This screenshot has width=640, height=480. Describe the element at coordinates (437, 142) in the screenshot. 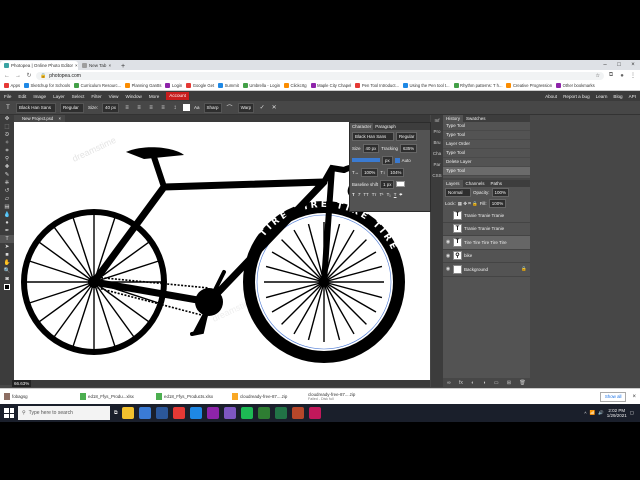

I see `strip-brush: Bru` at that location.